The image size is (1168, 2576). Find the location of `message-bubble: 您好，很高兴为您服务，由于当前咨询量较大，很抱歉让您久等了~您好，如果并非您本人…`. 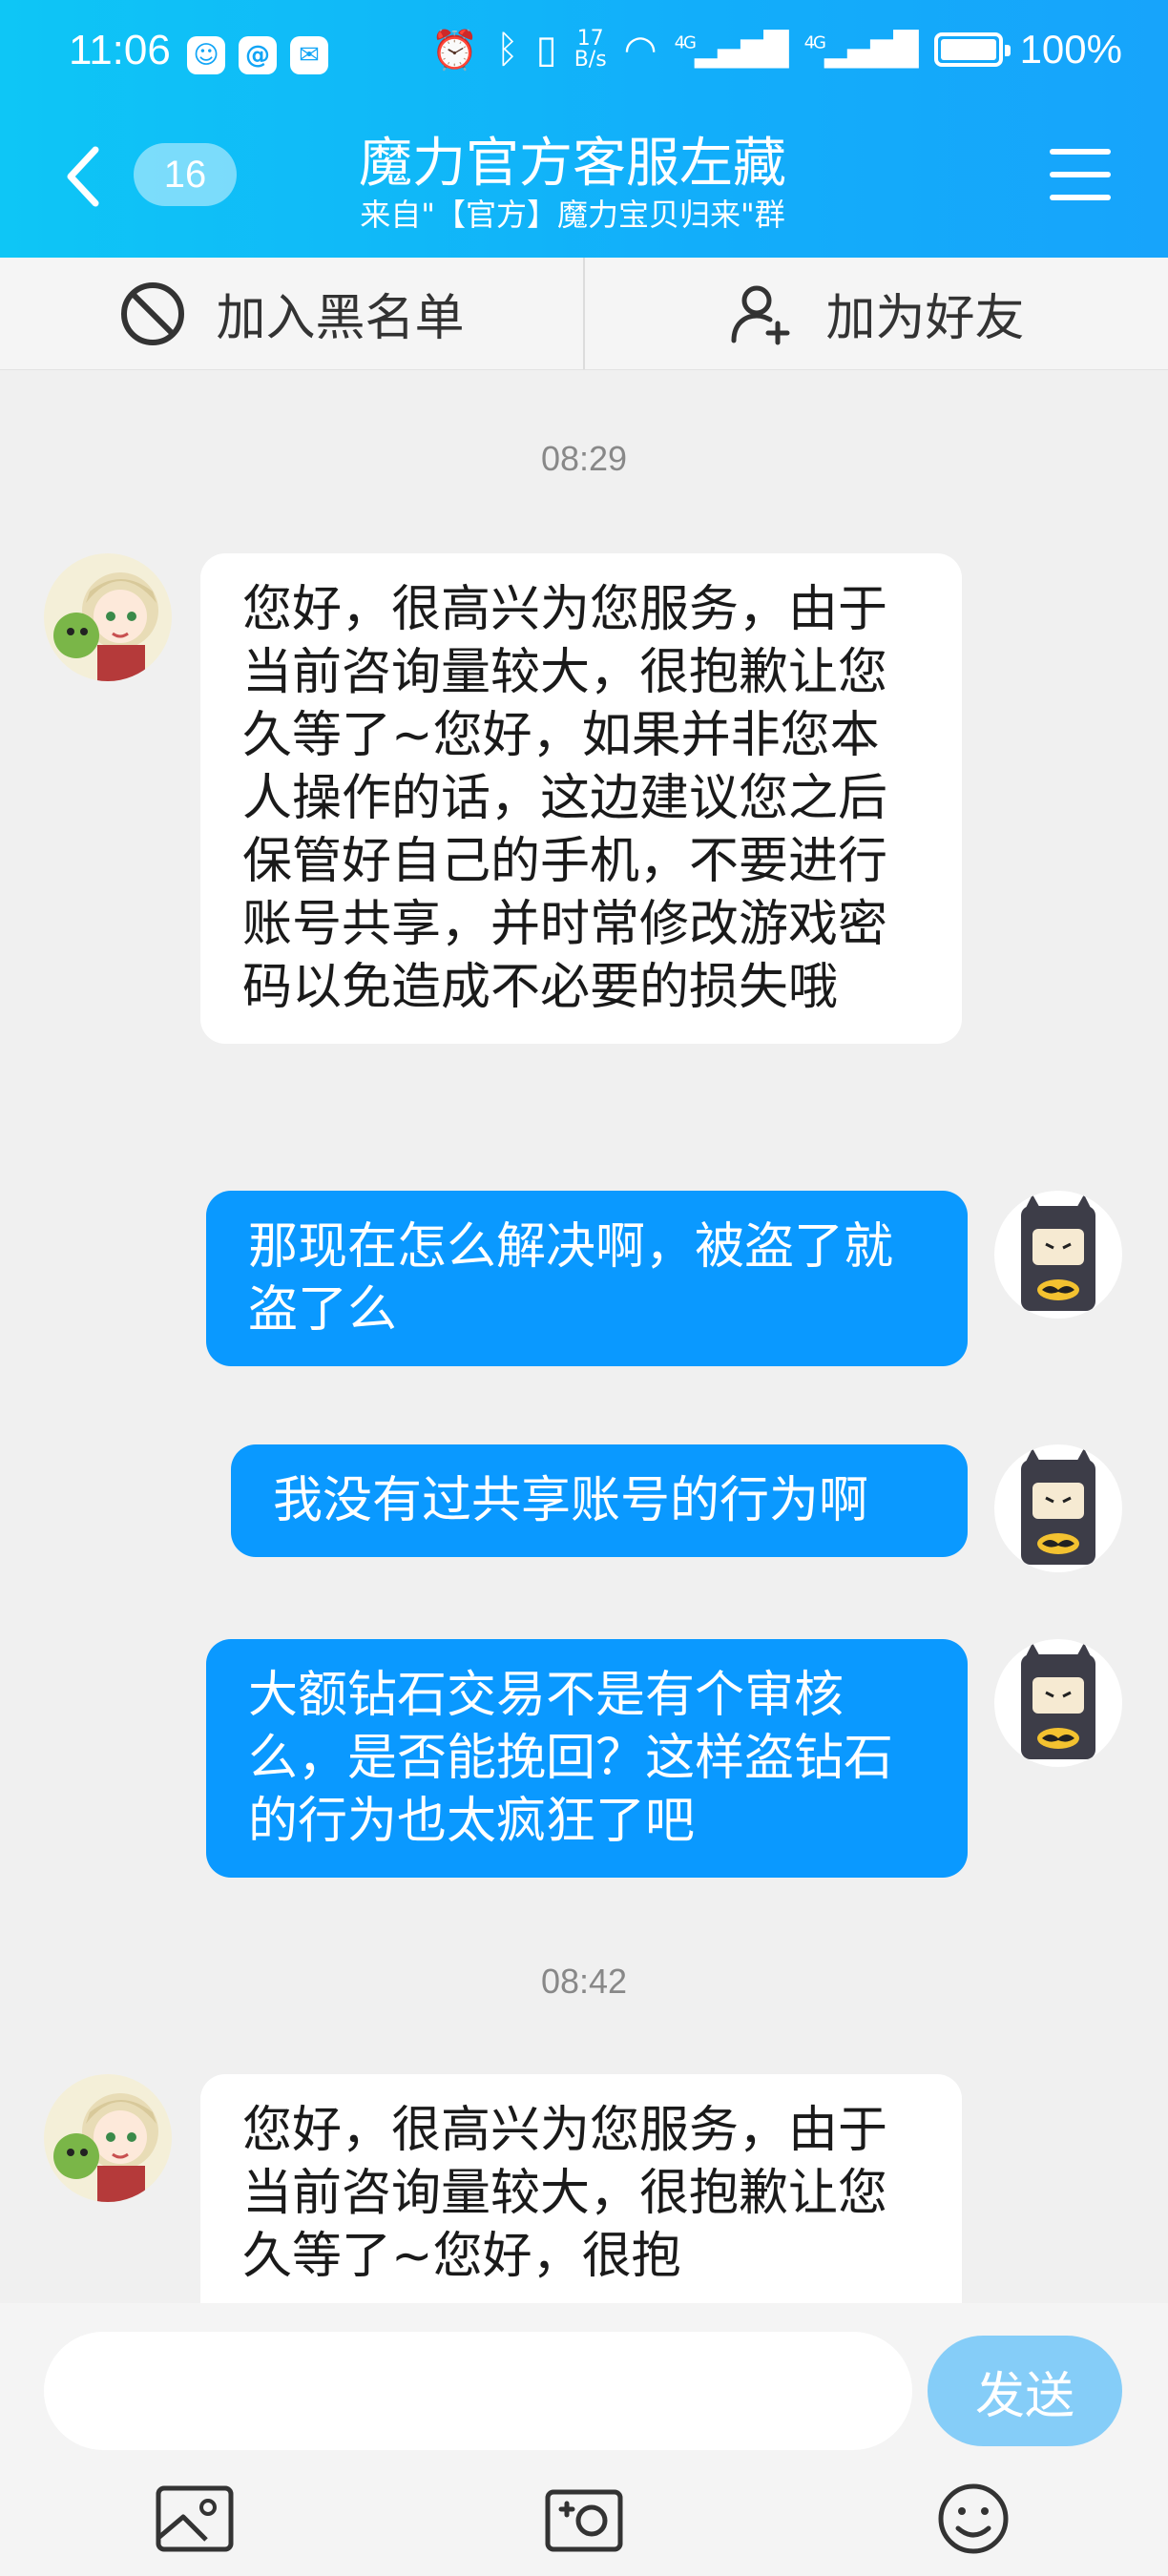

message-bubble: 您好，很高兴为您服务，由于当前咨询量较大，很抱歉让您久等了~您好，如果并非您本人… is located at coordinates (581, 798).